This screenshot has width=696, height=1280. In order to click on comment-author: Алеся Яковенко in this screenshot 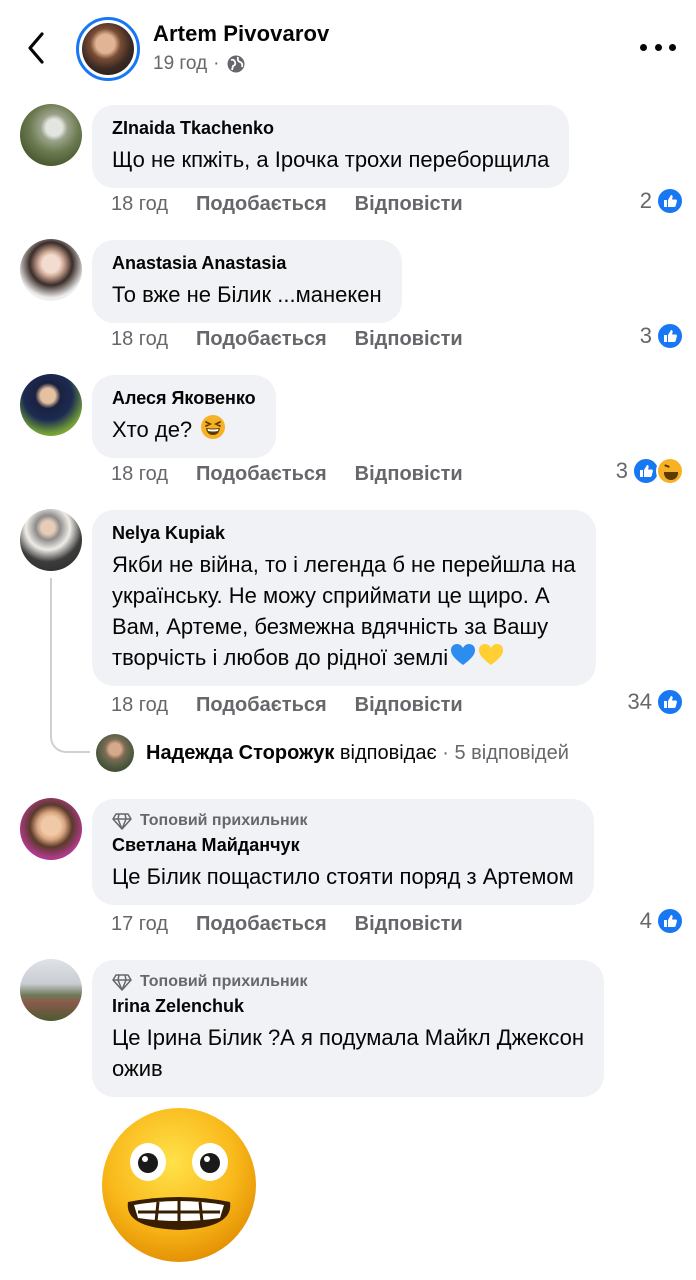, I will do `click(184, 398)`.